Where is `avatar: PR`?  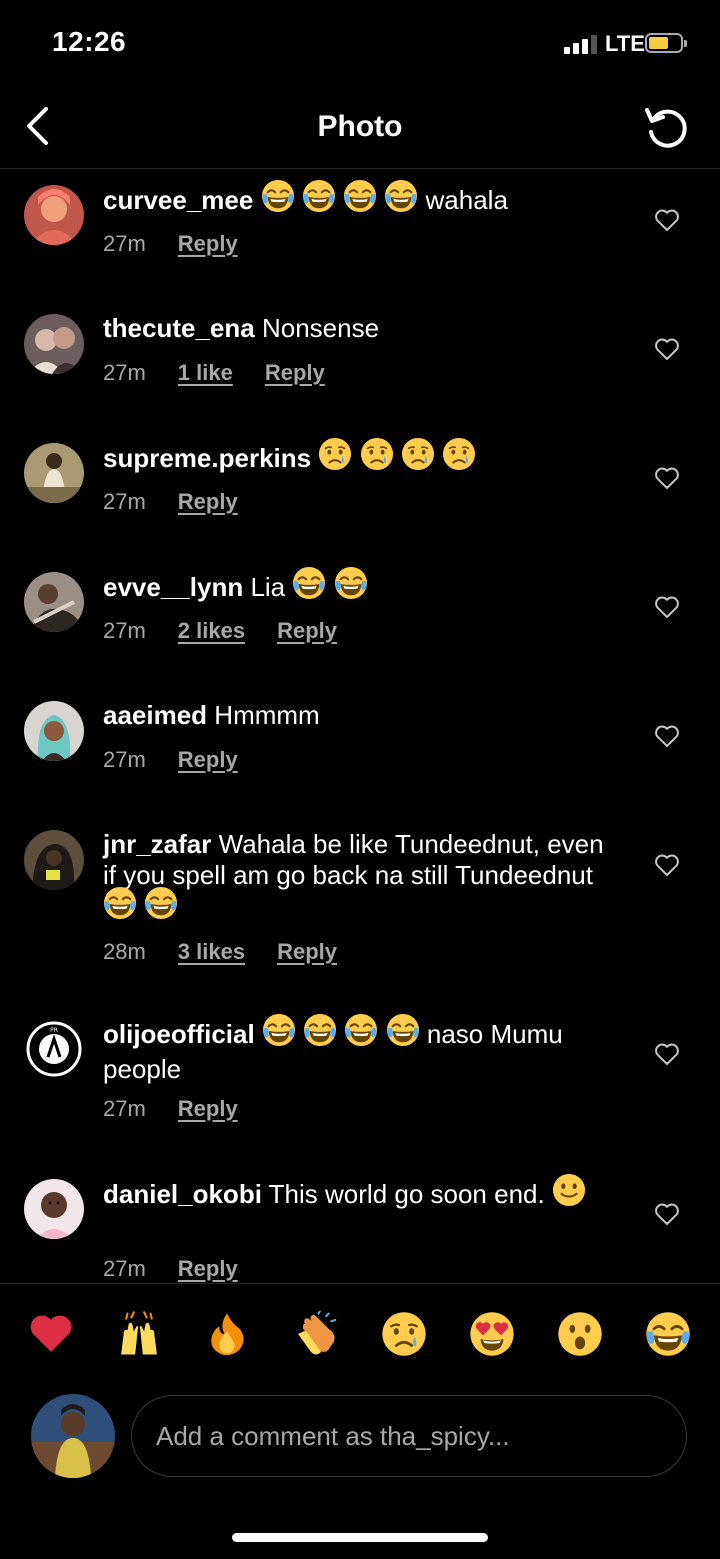
avatar: PR is located at coordinates (54, 1049).